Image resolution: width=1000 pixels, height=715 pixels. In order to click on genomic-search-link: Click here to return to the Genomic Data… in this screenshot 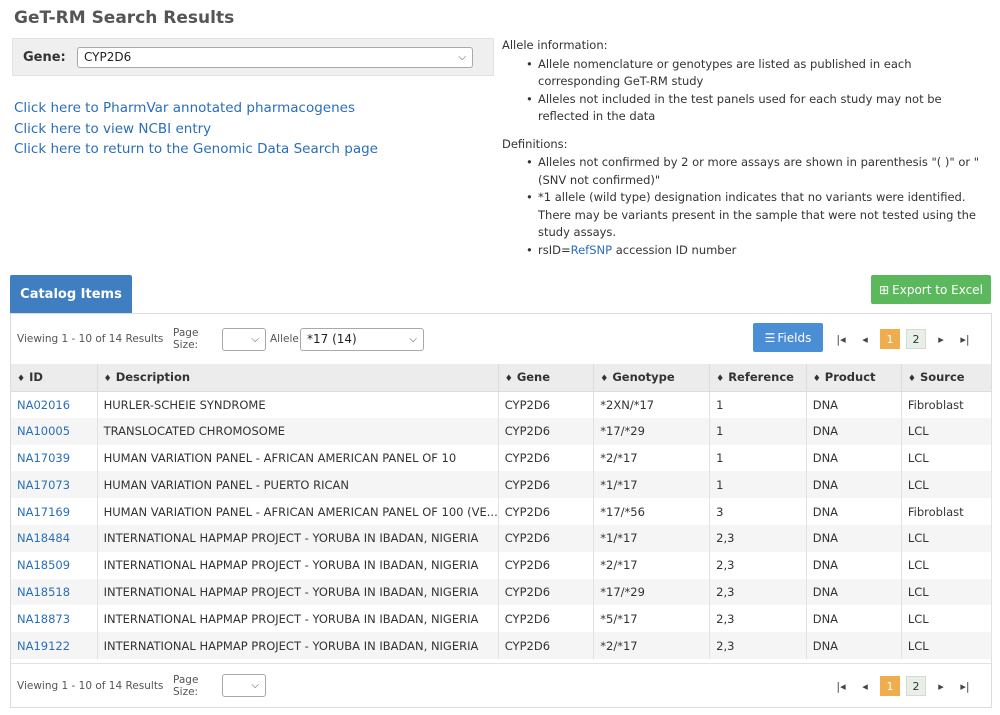, I will do `click(196, 149)`.